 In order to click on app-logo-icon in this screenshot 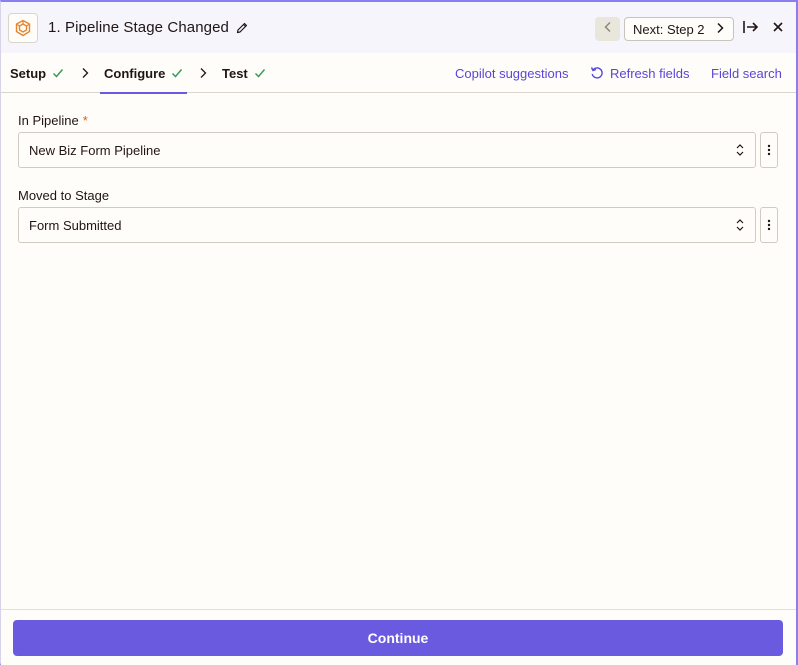, I will do `click(23, 28)`.